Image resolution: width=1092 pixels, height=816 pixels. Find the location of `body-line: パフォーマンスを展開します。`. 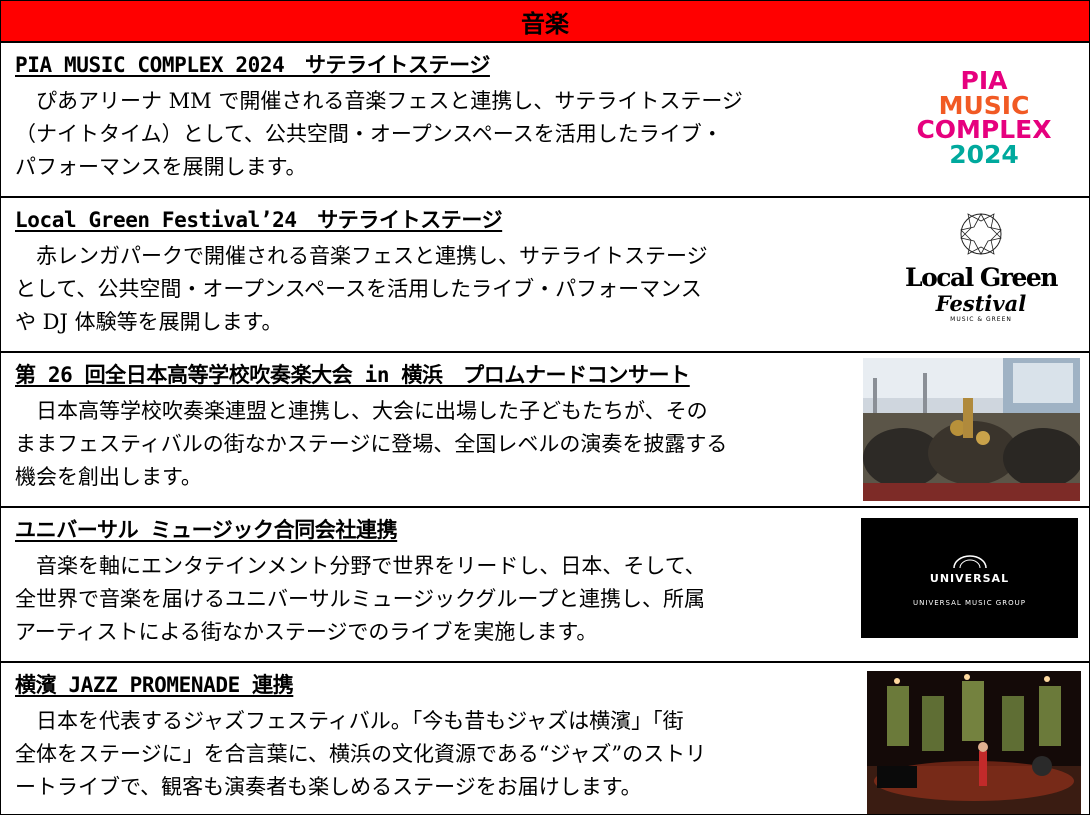

body-line: パフォーマンスを展開します。 is located at coordinates (161, 167).